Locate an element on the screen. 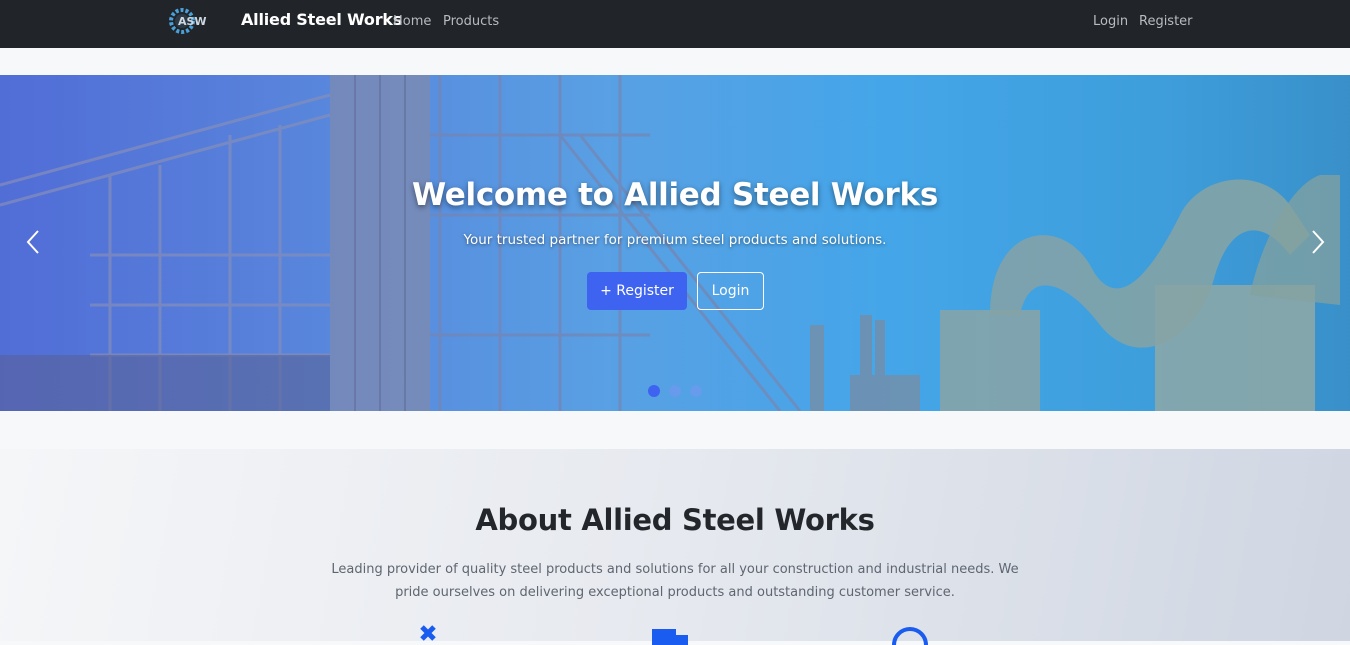  brand-logo-icon: ASW is located at coordinates (192, 21).